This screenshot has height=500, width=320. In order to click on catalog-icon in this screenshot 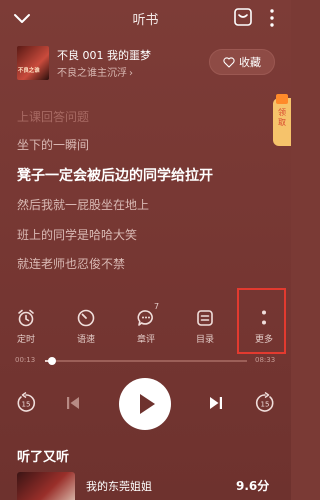, I will do `click(205, 318)`.